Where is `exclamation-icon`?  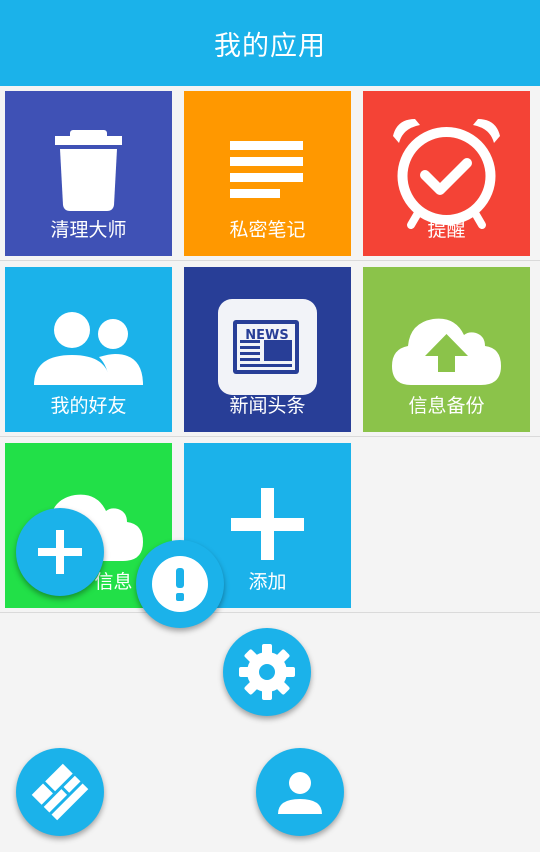 exclamation-icon is located at coordinates (180, 584).